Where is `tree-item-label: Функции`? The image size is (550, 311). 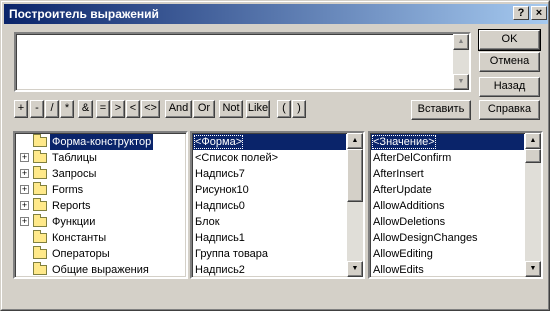
tree-item-label: Функции is located at coordinates (74, 222).